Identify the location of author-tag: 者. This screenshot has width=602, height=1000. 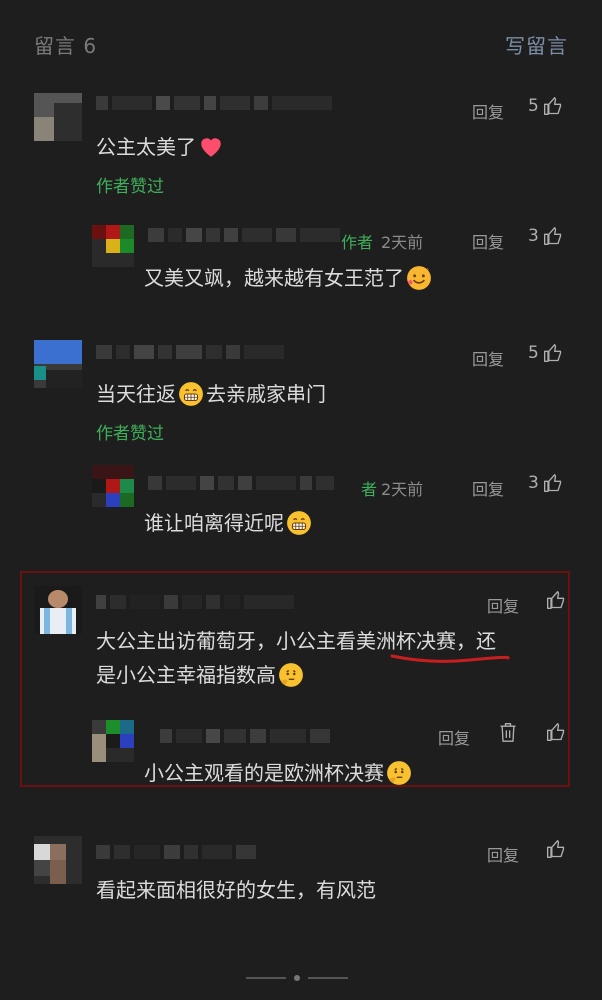
(369, 489).